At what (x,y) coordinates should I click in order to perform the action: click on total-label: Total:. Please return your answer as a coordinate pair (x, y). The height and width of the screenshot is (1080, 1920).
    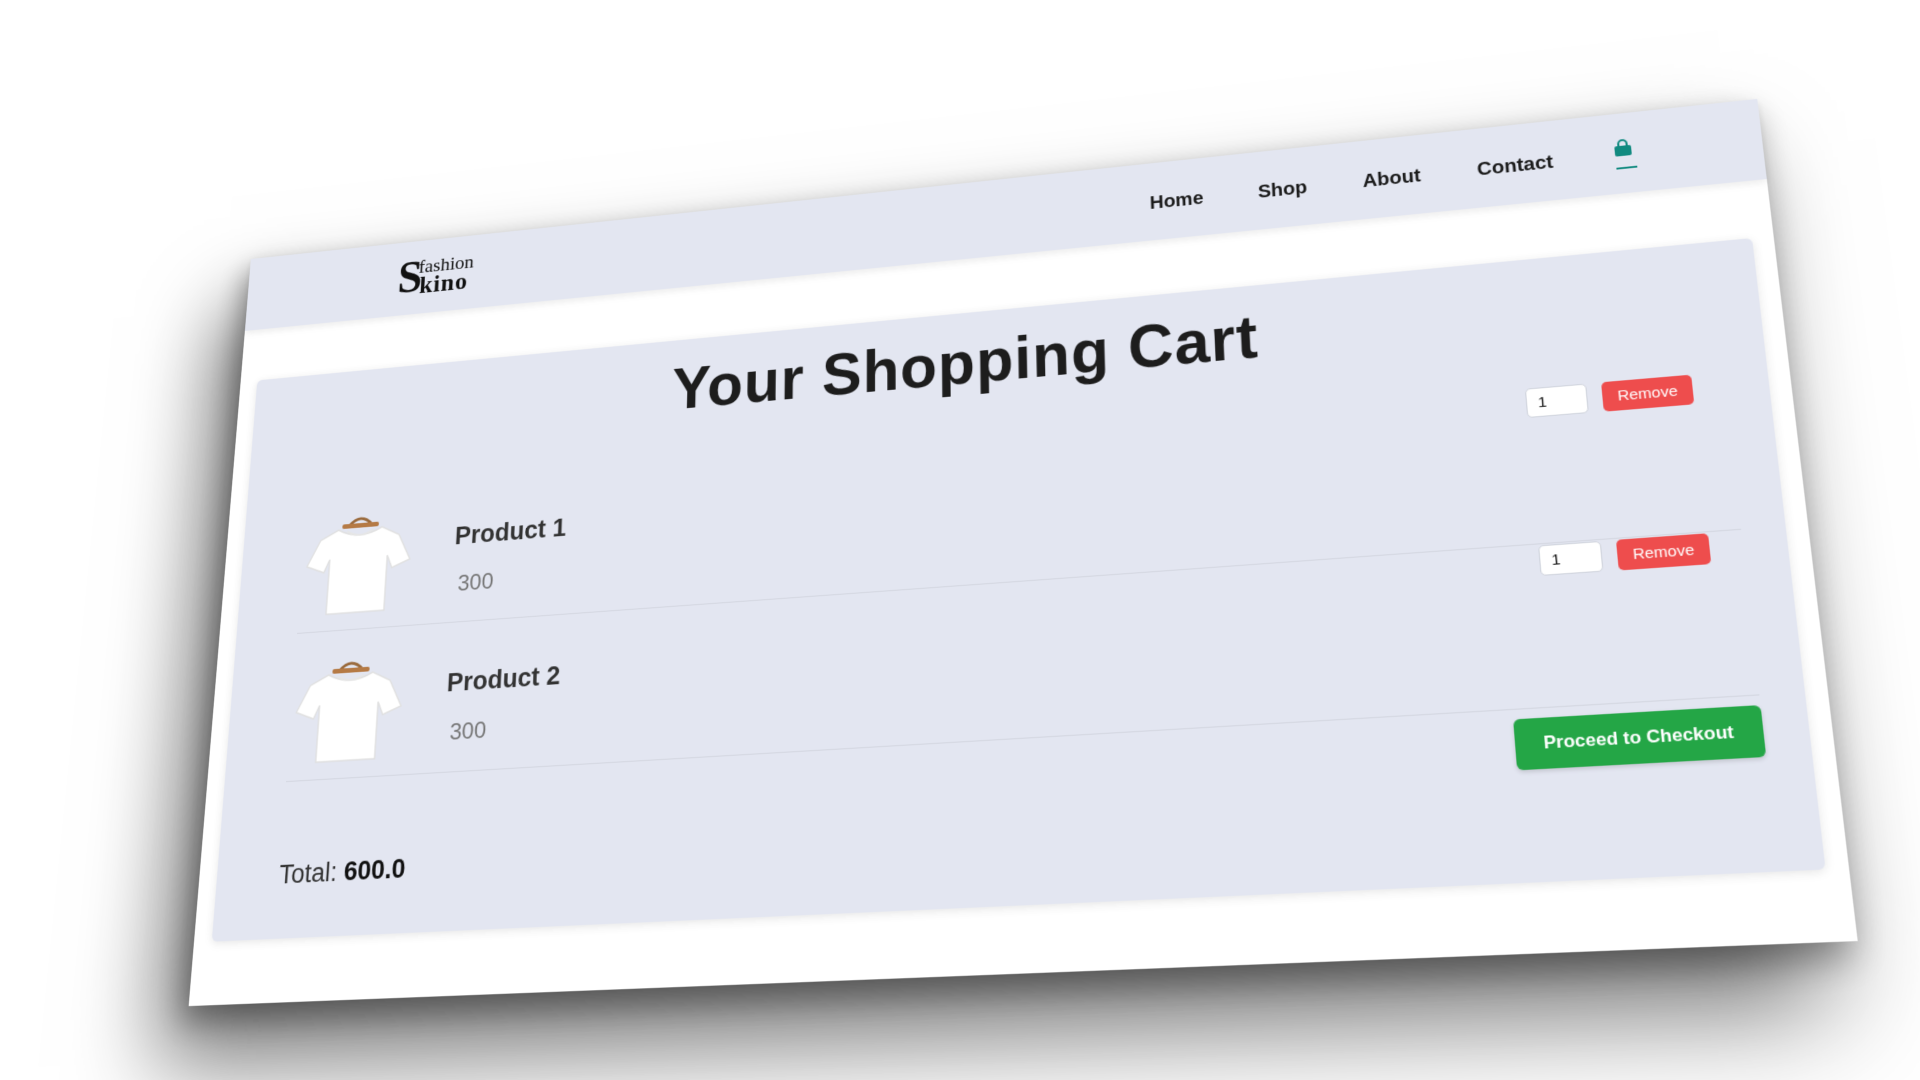
    Looking at the image, I should click on (308, 873).